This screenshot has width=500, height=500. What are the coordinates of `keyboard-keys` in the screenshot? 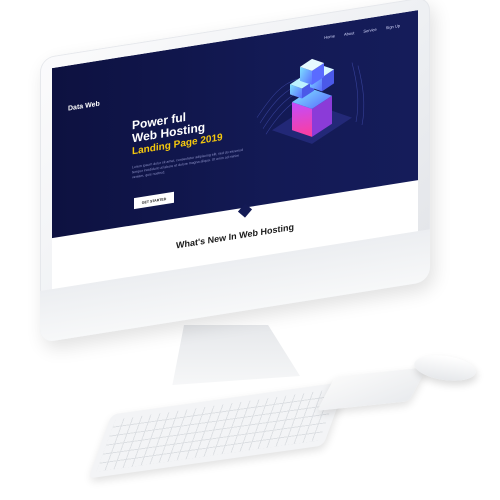 It's located at (217, 430).